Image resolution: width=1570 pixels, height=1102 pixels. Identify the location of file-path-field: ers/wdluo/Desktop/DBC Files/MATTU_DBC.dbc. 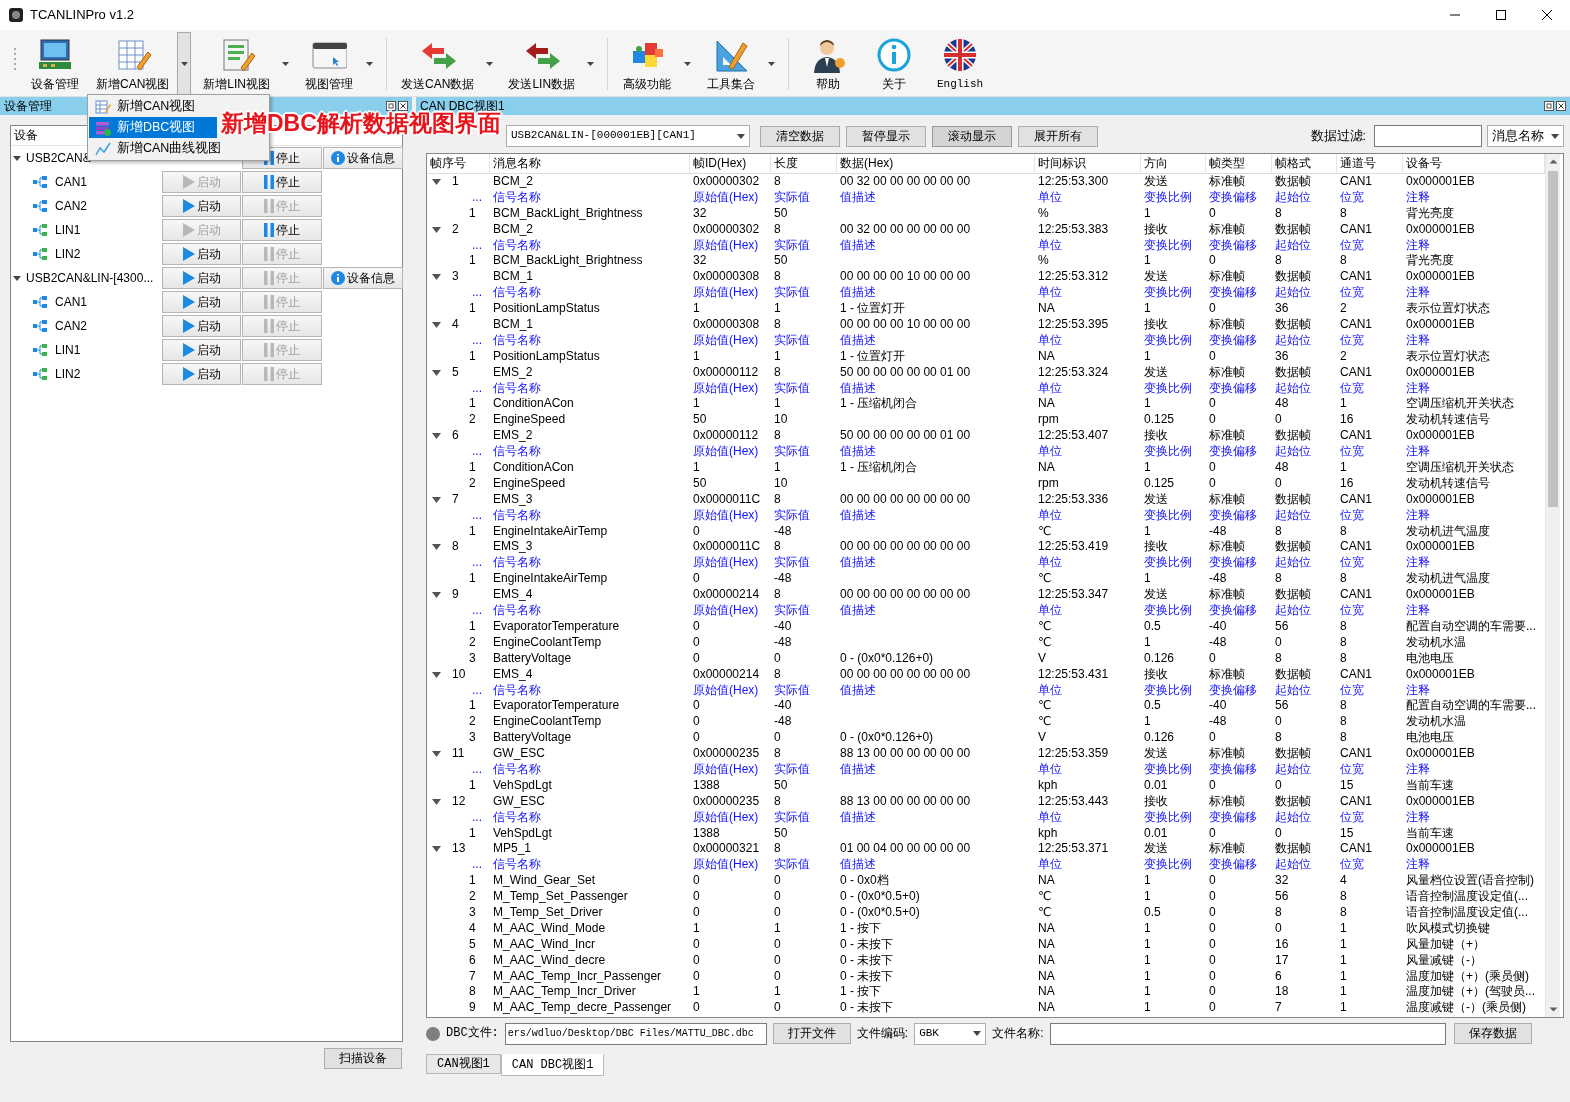
(635, 1033).